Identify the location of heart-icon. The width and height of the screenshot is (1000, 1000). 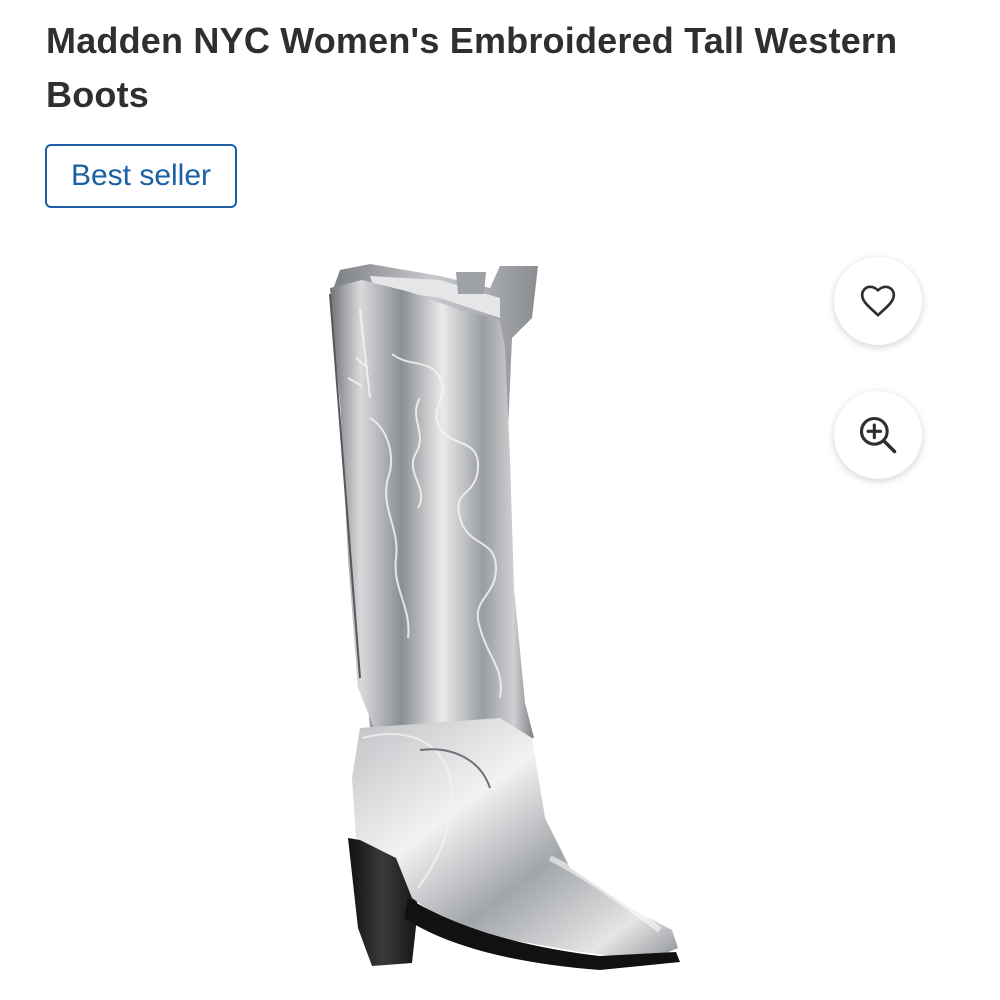
(878, 301).